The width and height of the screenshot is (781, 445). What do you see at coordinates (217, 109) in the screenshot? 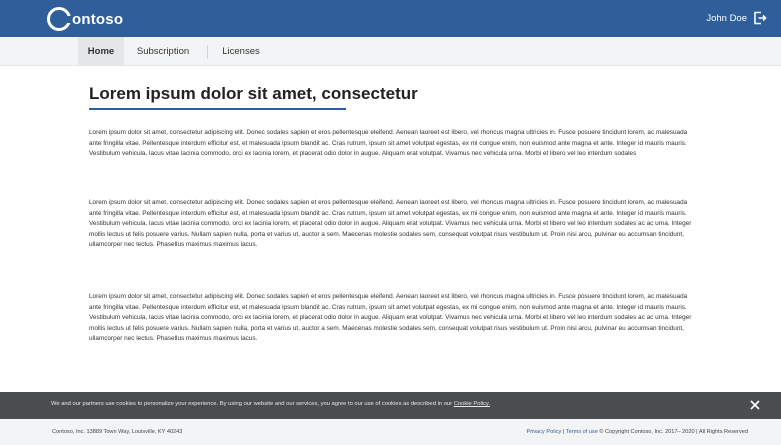
I see `title-underline` at bounding box center [217, 109].